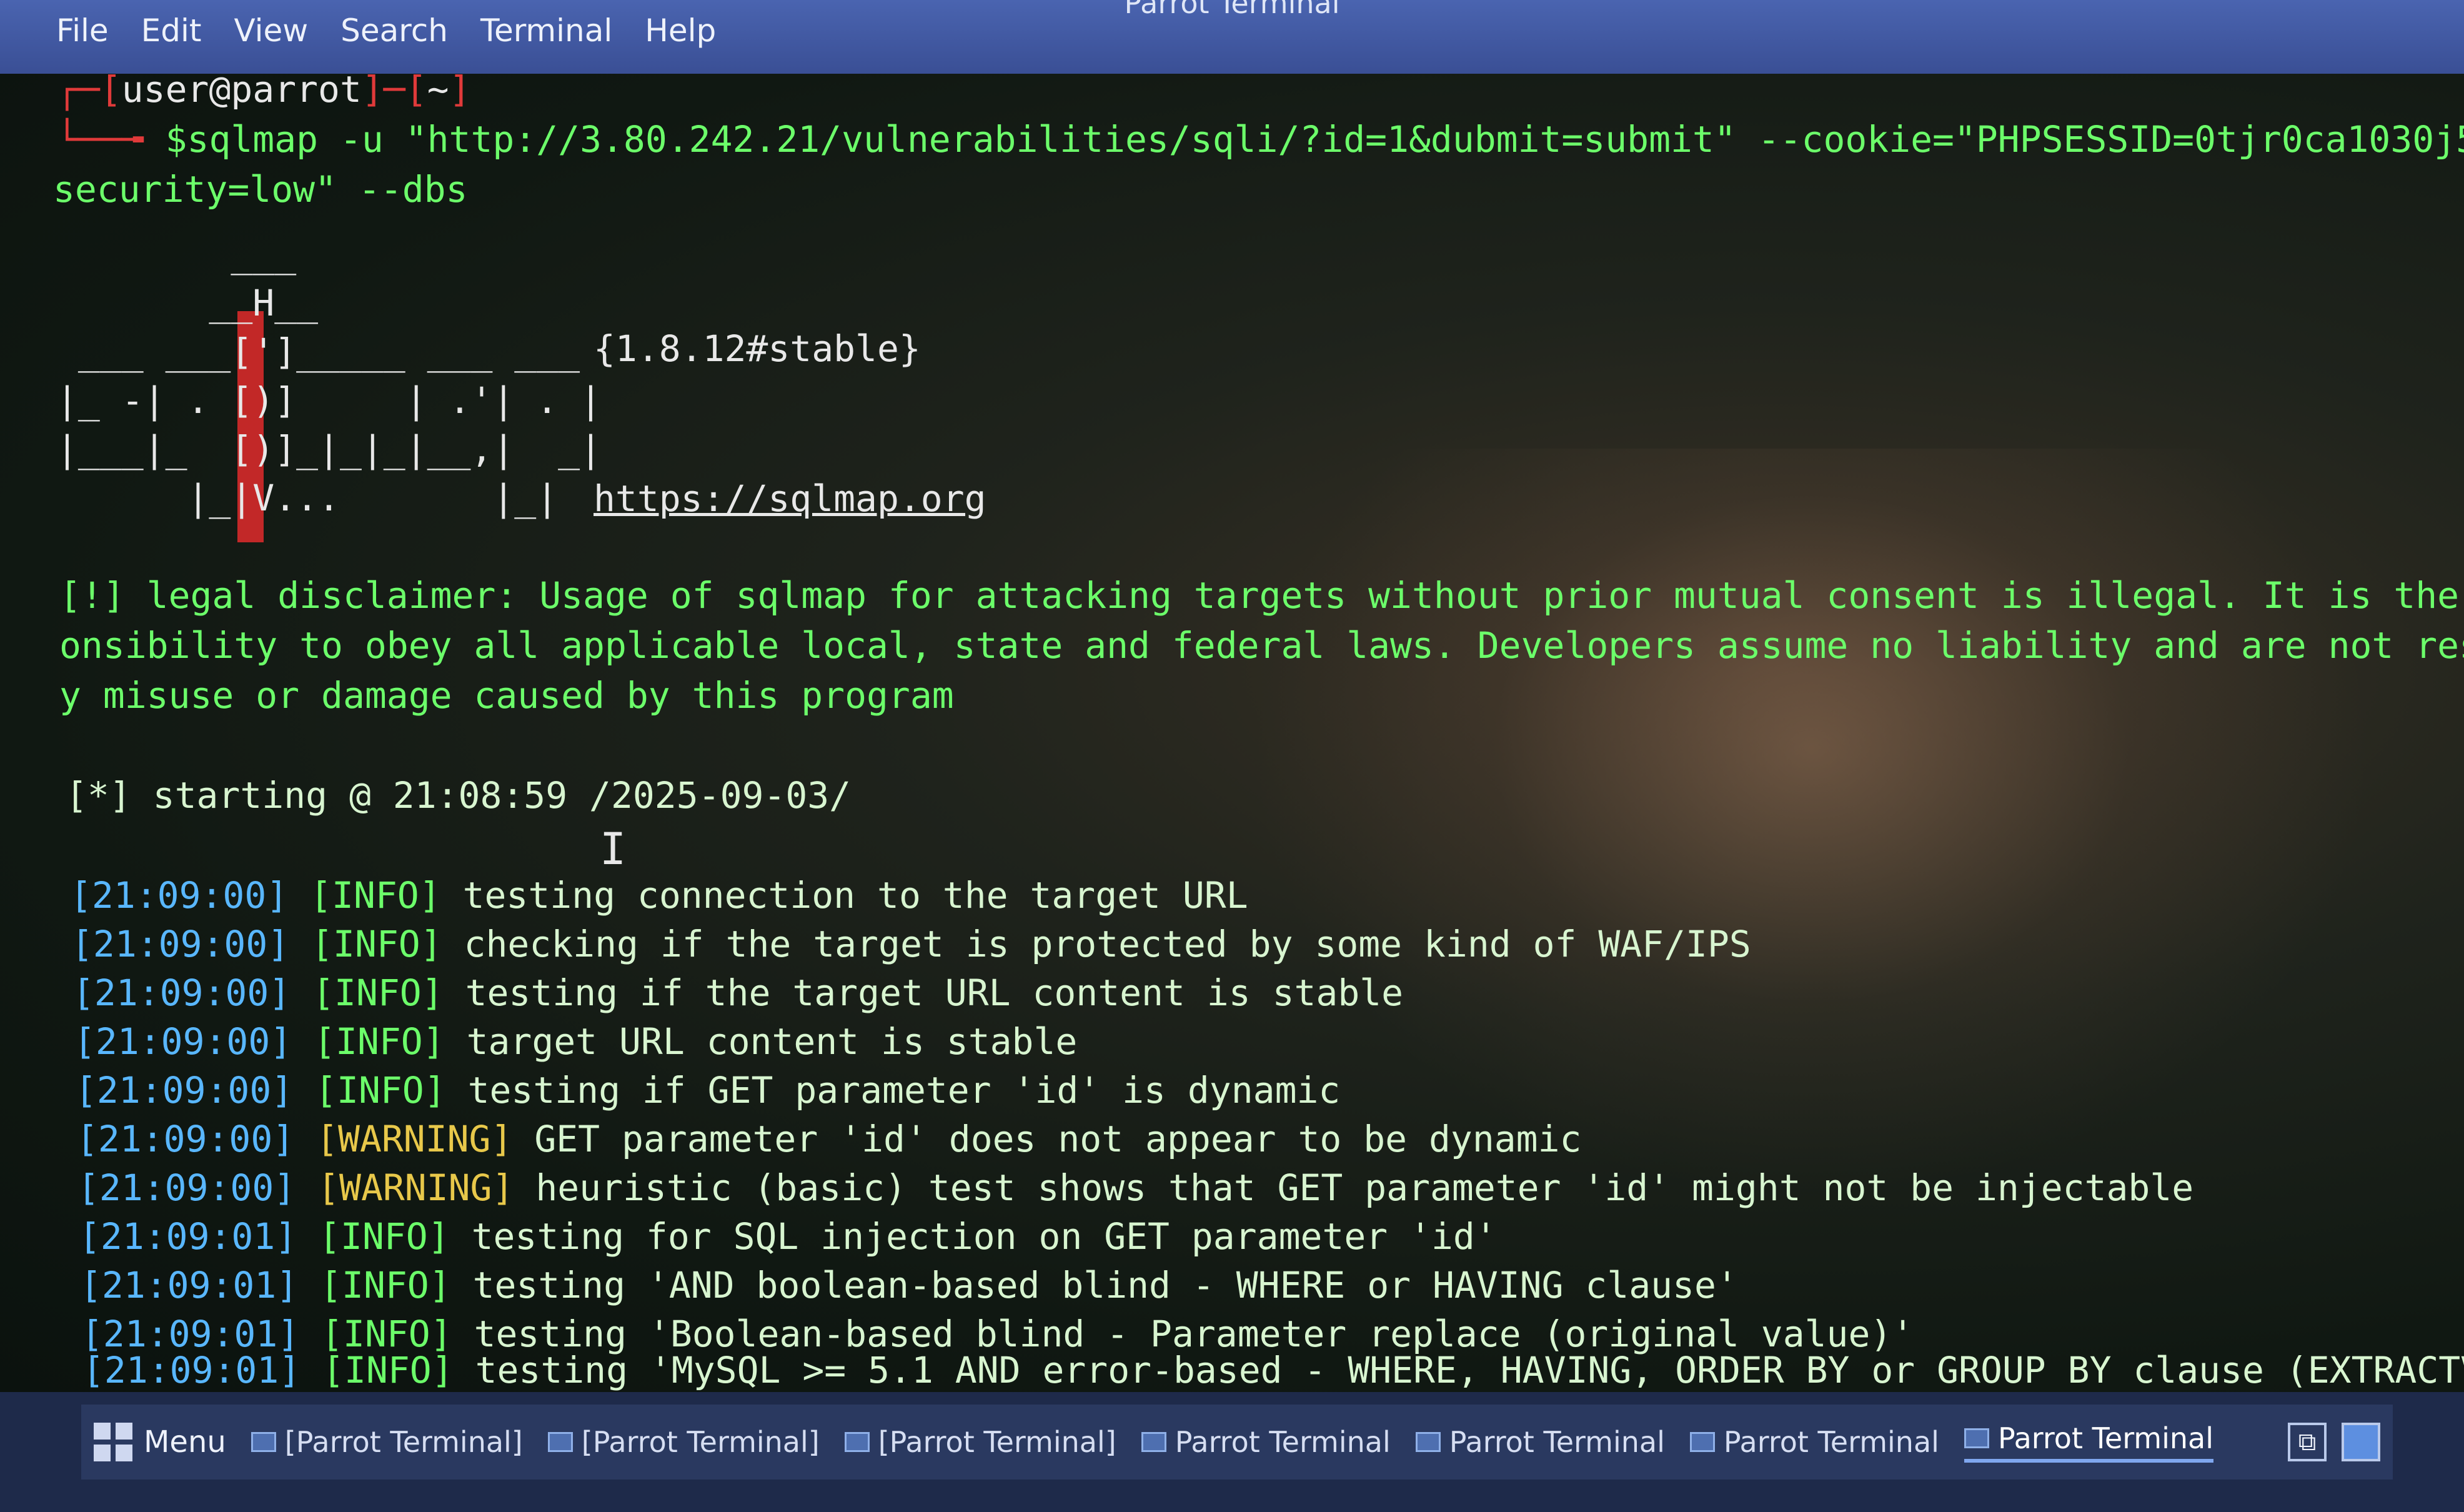  I want to click on taskbar-item-parrot-terminal-active: Parrot Terminal, so click(2089, 1442).